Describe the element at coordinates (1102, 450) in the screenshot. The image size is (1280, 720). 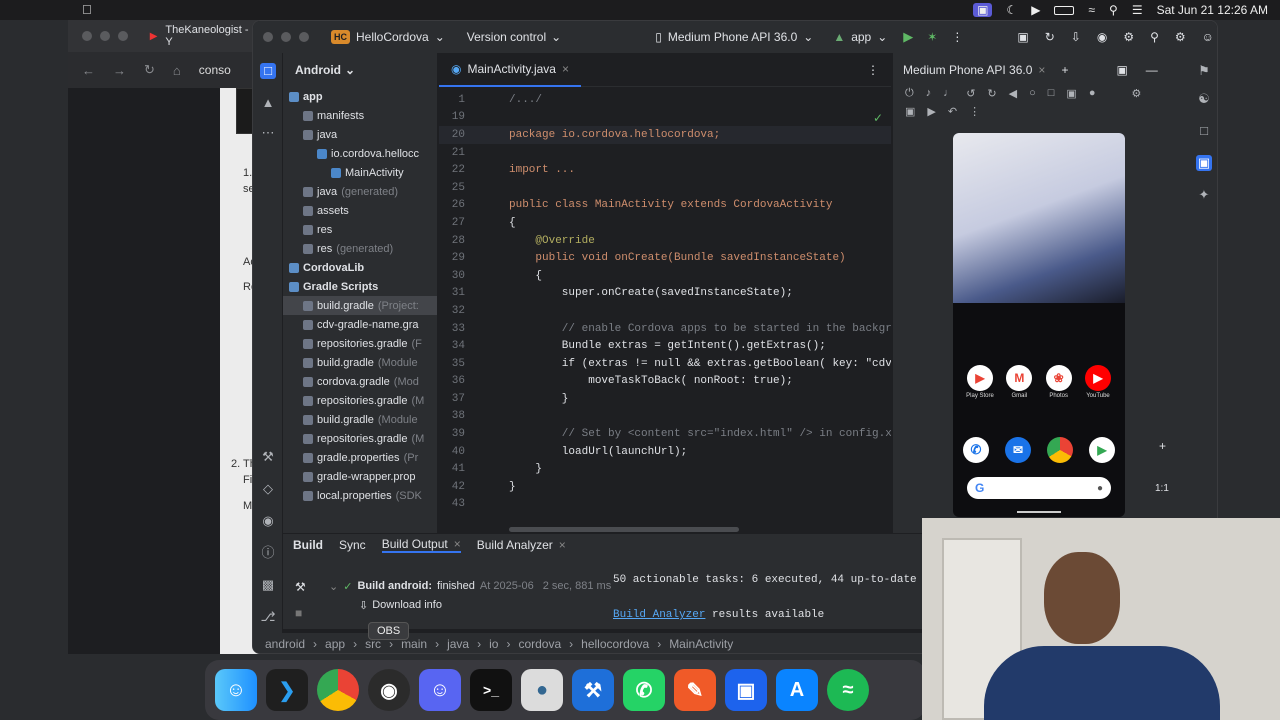
I see `play-app-icon: ▶` at that location.